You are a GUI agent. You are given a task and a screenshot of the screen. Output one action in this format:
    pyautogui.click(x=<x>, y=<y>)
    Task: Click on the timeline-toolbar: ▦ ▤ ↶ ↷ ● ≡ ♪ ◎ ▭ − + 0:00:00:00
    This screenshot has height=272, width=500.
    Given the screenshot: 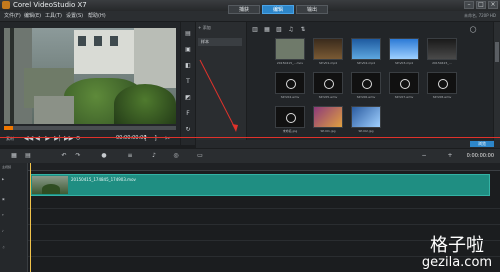 What is the action you would take?
    pyautogui.click(x=250, y=156)
    